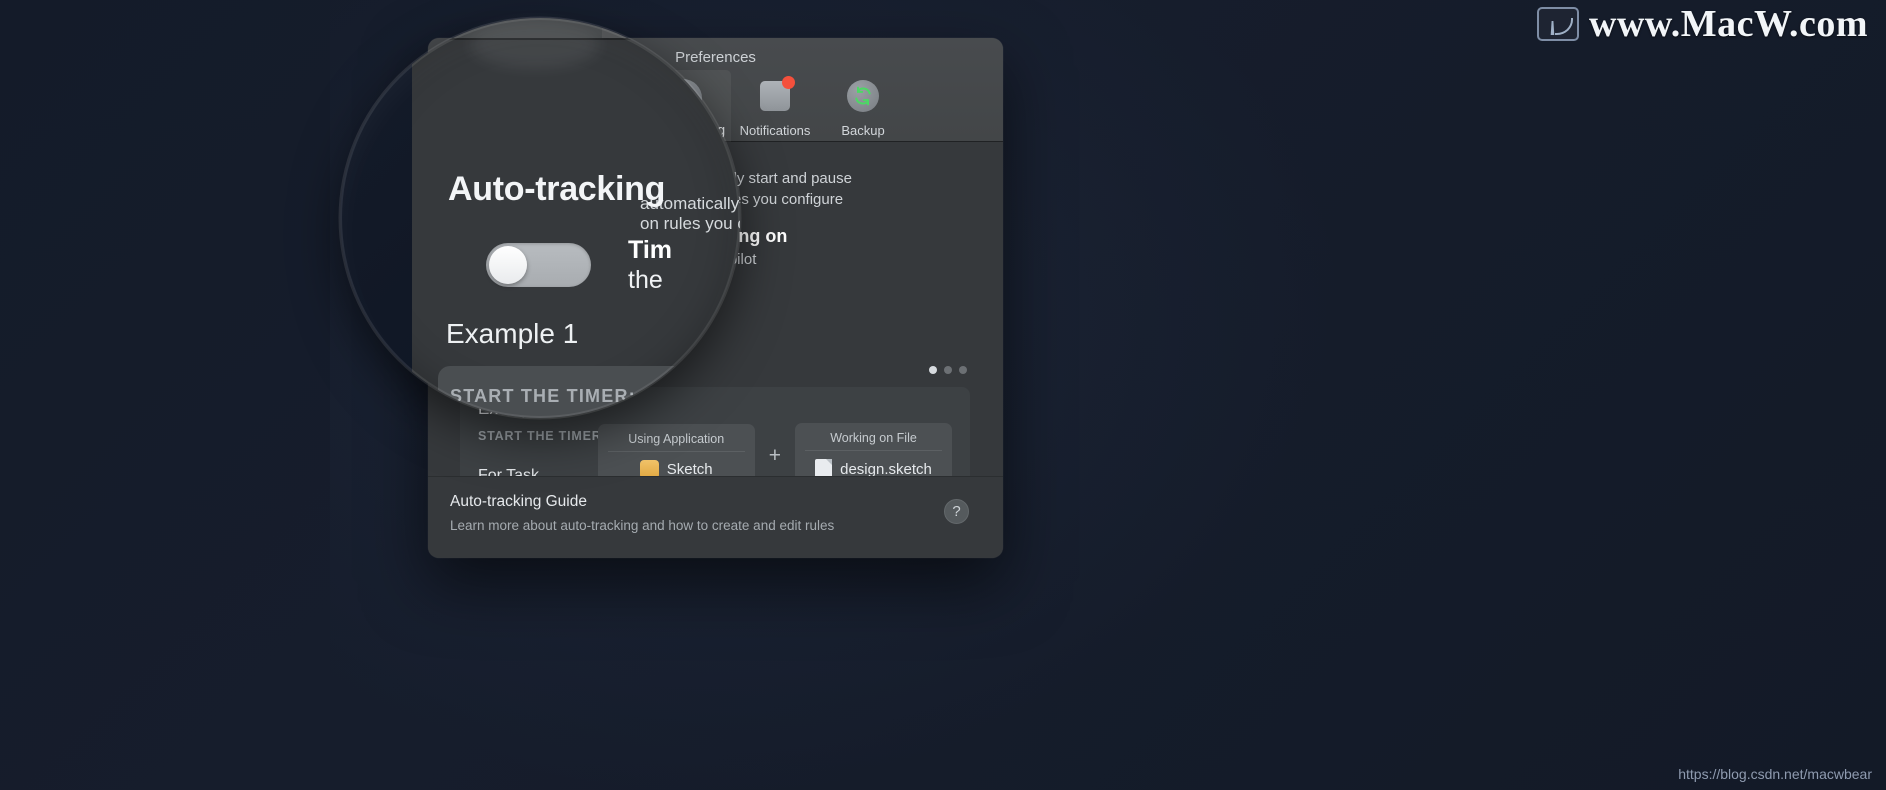 The width and height of the screenshot is (1886, 790). What do you see at coordinates (863, 130) in the screenshot?
I see `tab-backup-label: Backup` at bounding box center [863, 130].